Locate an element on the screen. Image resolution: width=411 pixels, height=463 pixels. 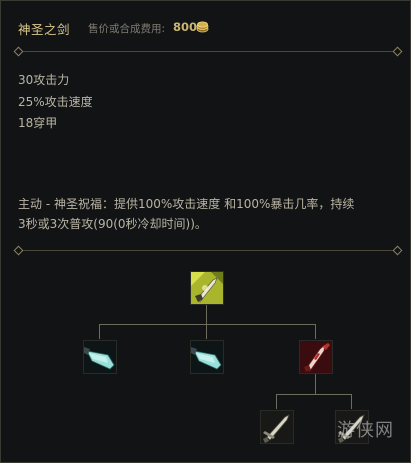
watermark: 游侠网 is located at coordinates (365, 430).